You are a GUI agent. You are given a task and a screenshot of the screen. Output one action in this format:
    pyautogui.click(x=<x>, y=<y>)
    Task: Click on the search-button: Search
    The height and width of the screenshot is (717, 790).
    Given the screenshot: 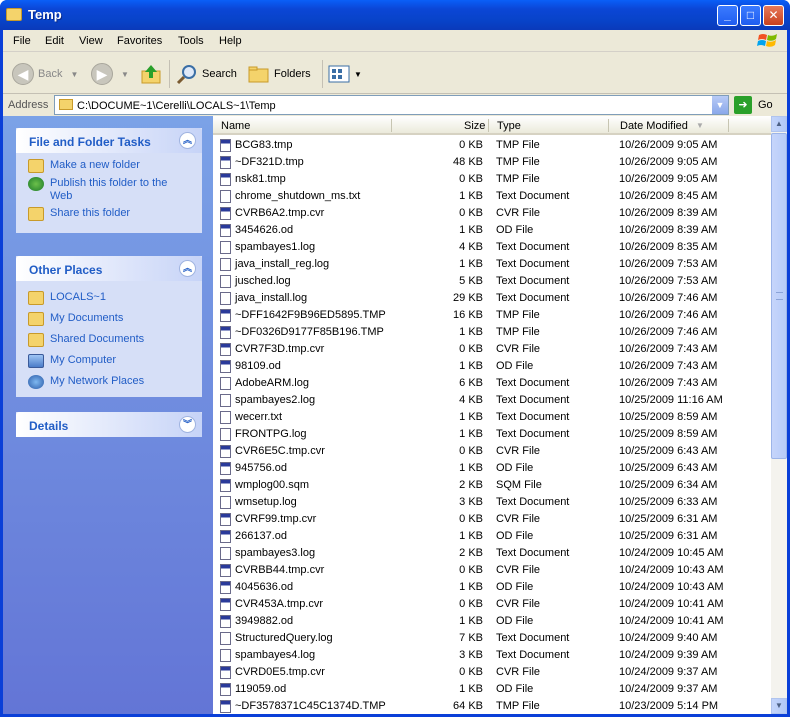 What is the action you would take?
    pyautogui.click(x=206, y=74)
    